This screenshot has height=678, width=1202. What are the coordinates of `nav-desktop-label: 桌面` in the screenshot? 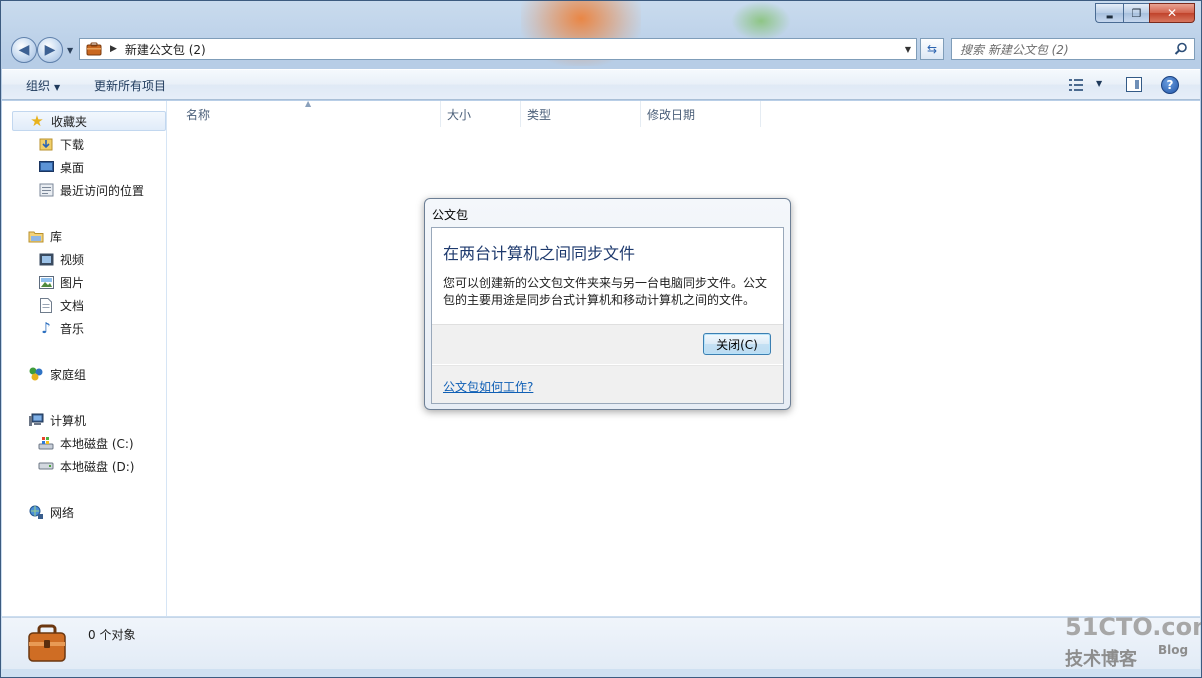 It's located at (72, 167).